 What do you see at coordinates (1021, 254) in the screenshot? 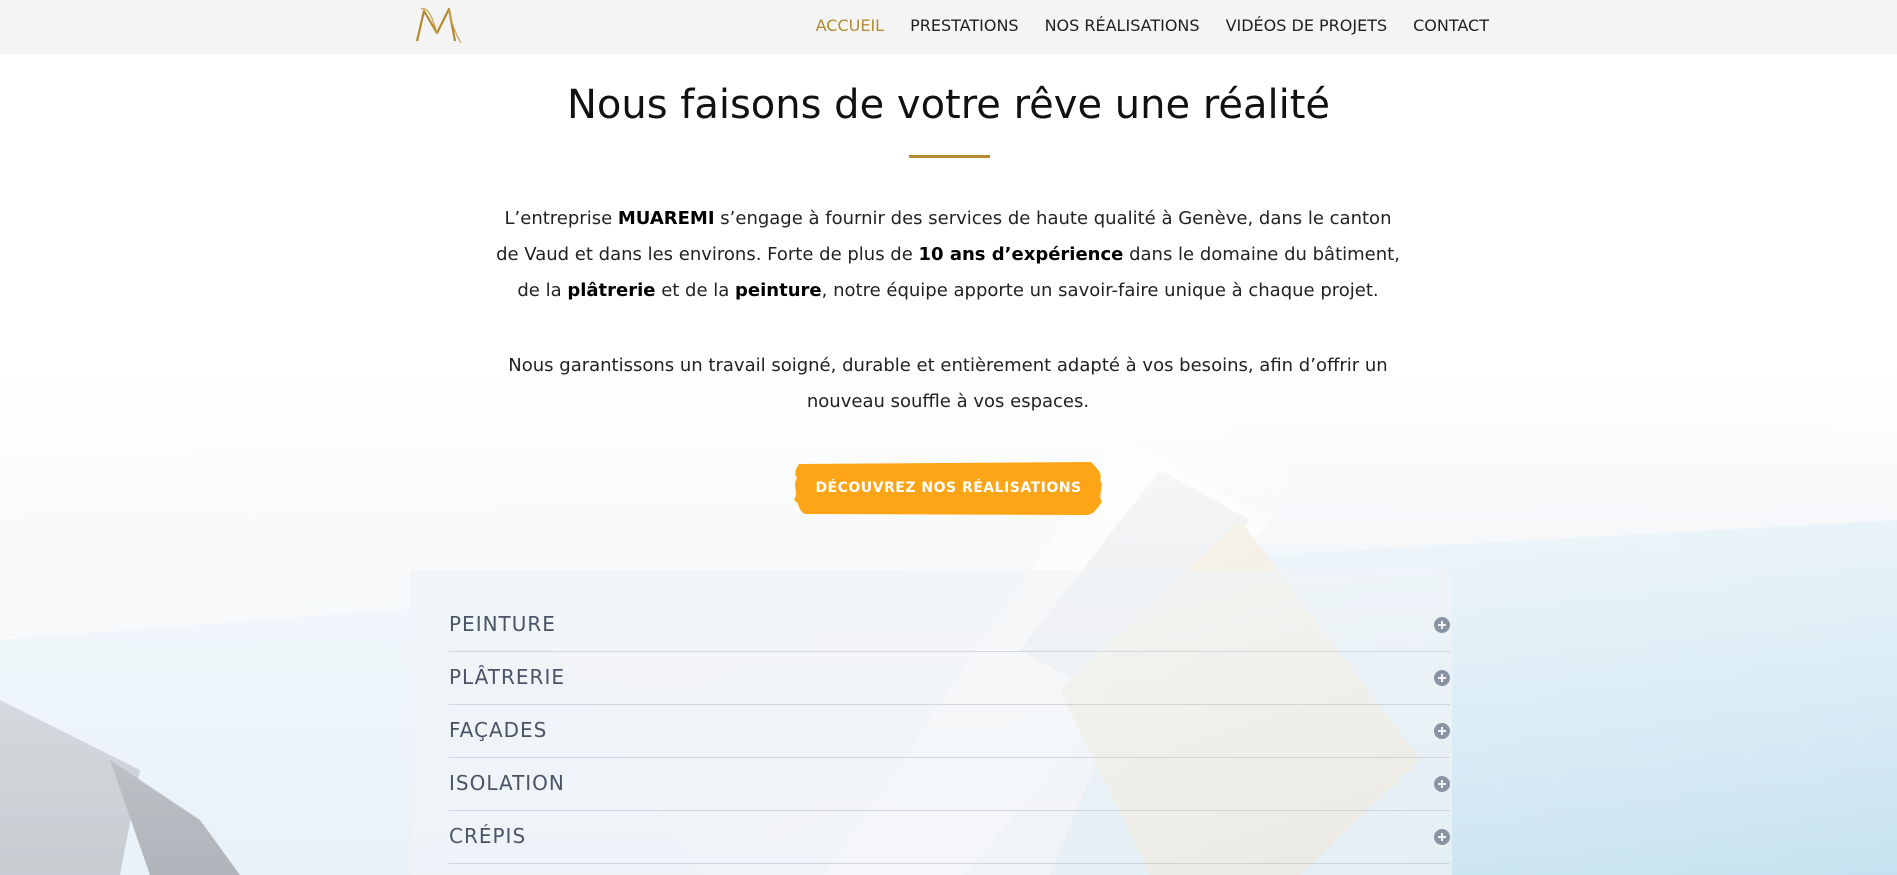
I see `intro-bold-experience: 10 ans d’expérience` at bounding box center [1021, 254].